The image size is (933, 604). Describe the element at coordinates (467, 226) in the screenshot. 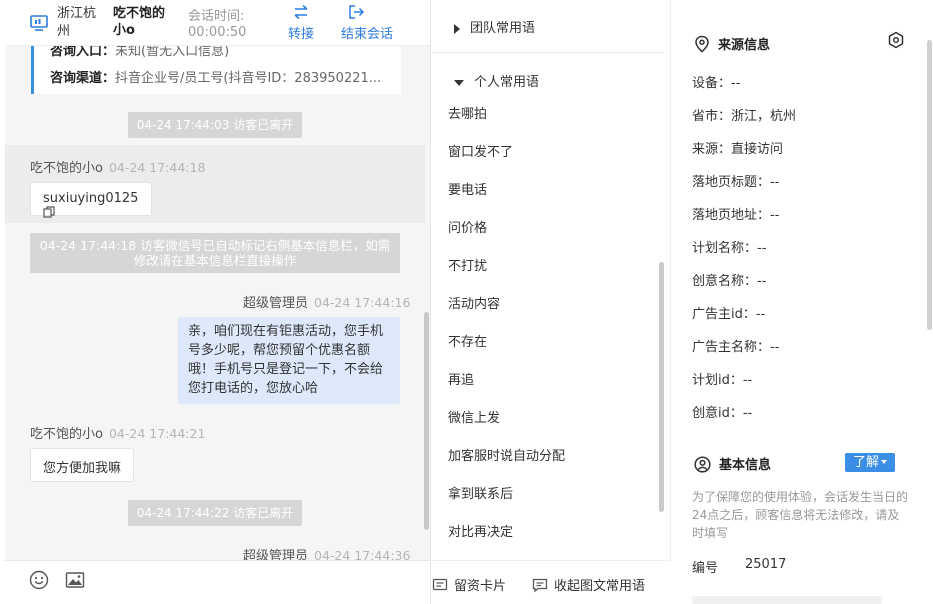

I see `phrase-item: 问价格` at that location.